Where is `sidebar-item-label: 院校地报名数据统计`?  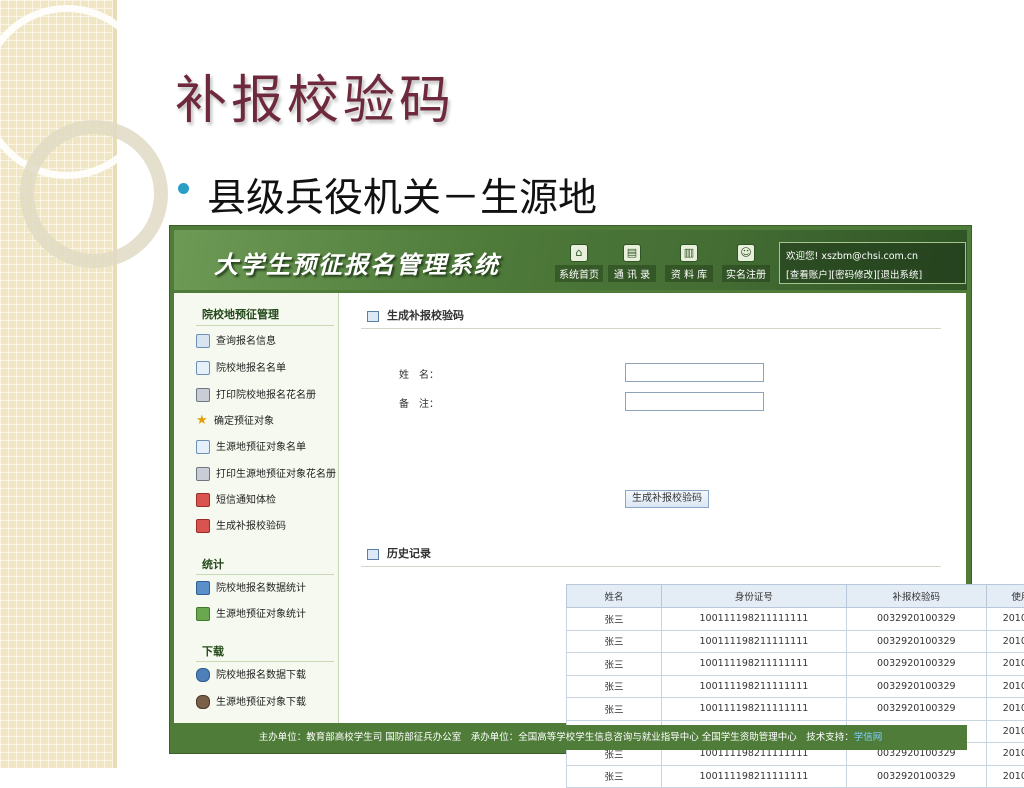 sidebar-item-label: 院校地报名数据统计 is located at coordinates (261, 588).